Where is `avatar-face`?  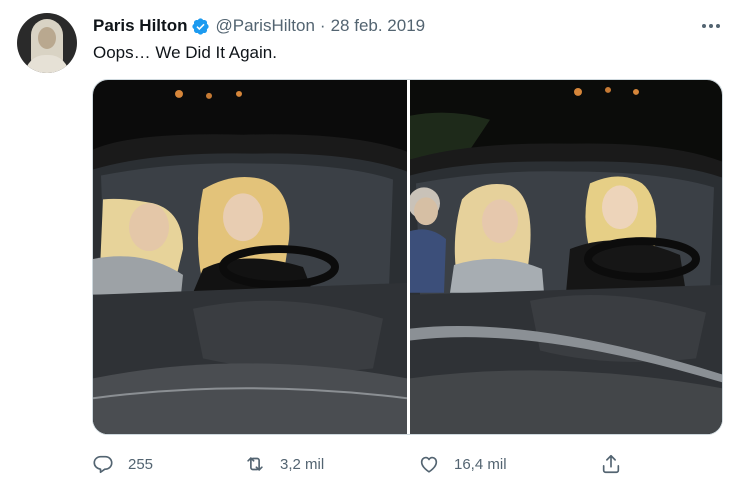 avatar-face is located at coordinates (47, 38).